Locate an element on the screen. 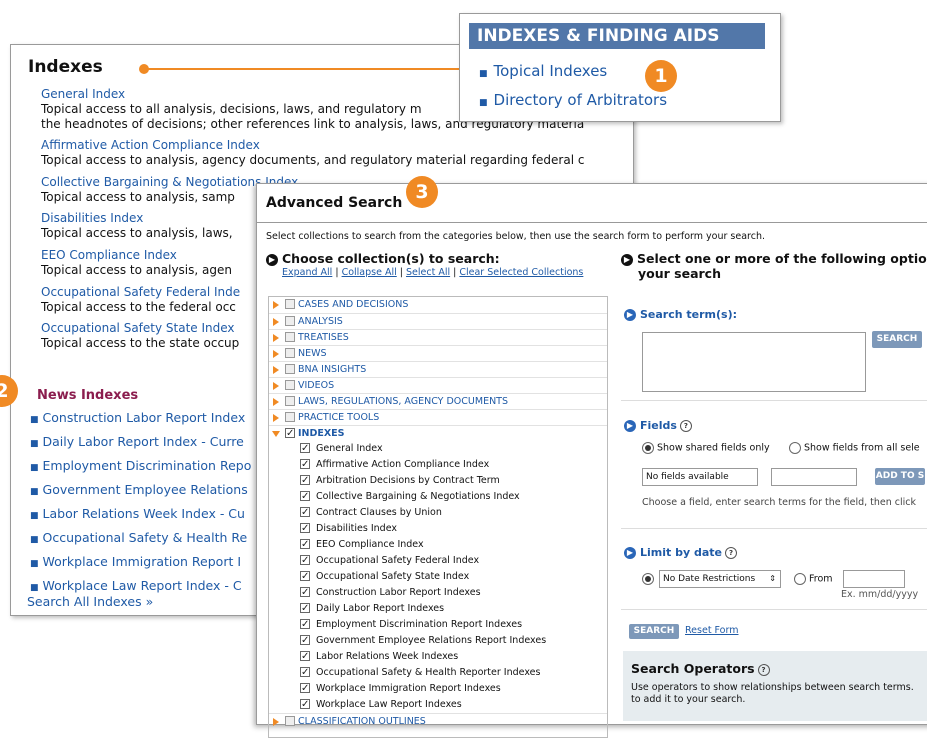 The image size is (927, 738). radio-from-date: From is located at coordinates (813, 579).